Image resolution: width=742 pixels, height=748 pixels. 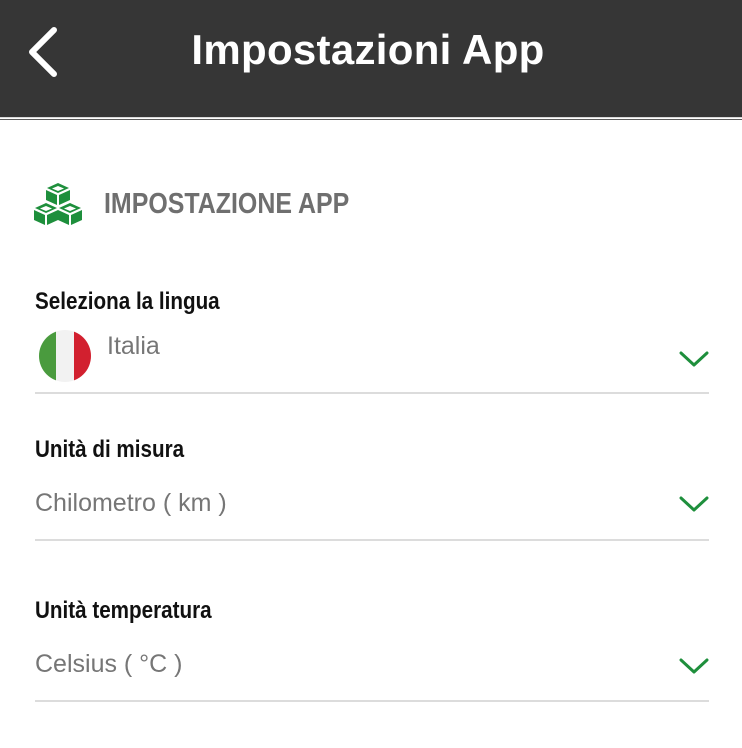 What do you see at coordinates (371, 119) in the screenshot?
I see `header-divider` at bounding box center [371, 119].